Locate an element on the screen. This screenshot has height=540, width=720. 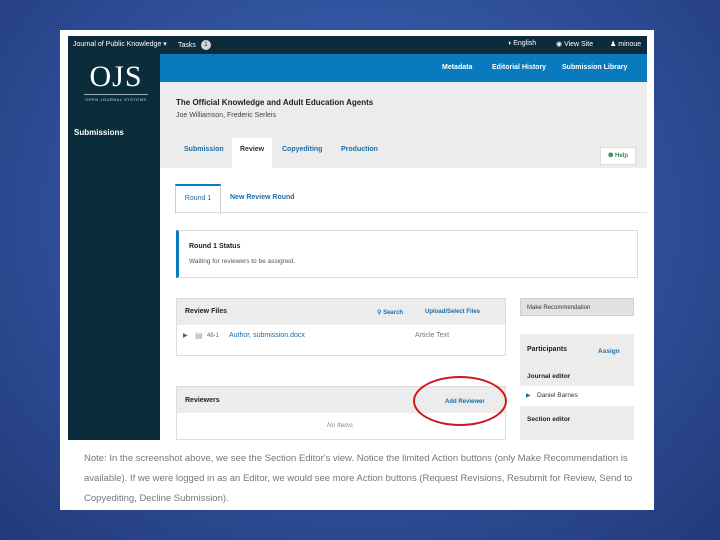
tasks-label: Tasks is located at coordinates (187, 45).